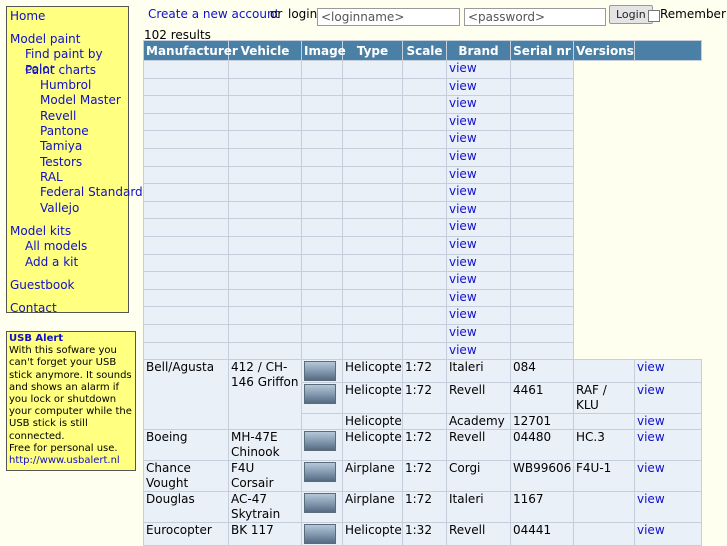  What do you see at coordinates (33, 308) in the screenshot?
I see `nav-contact: Contact` at bounding box center [33, 308].